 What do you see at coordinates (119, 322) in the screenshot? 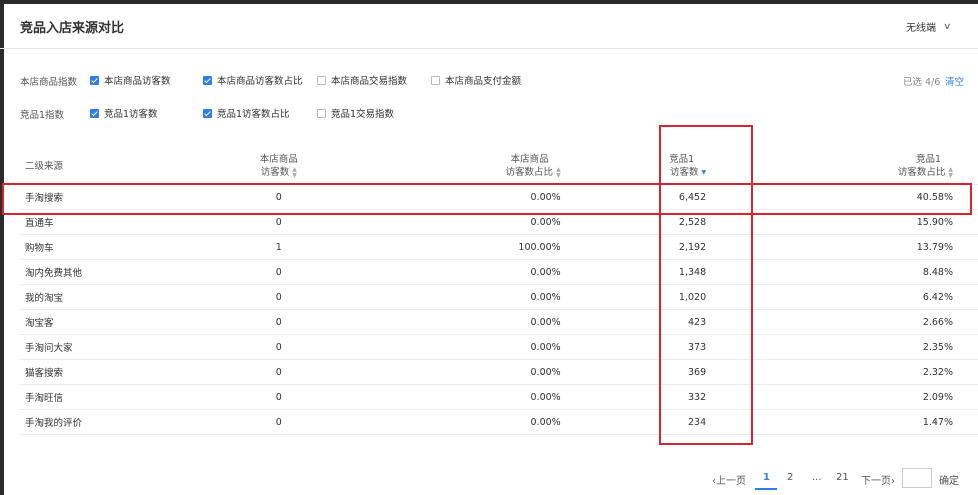
I see `cell-source: 淘宝客` at bounding box center [119, 322].